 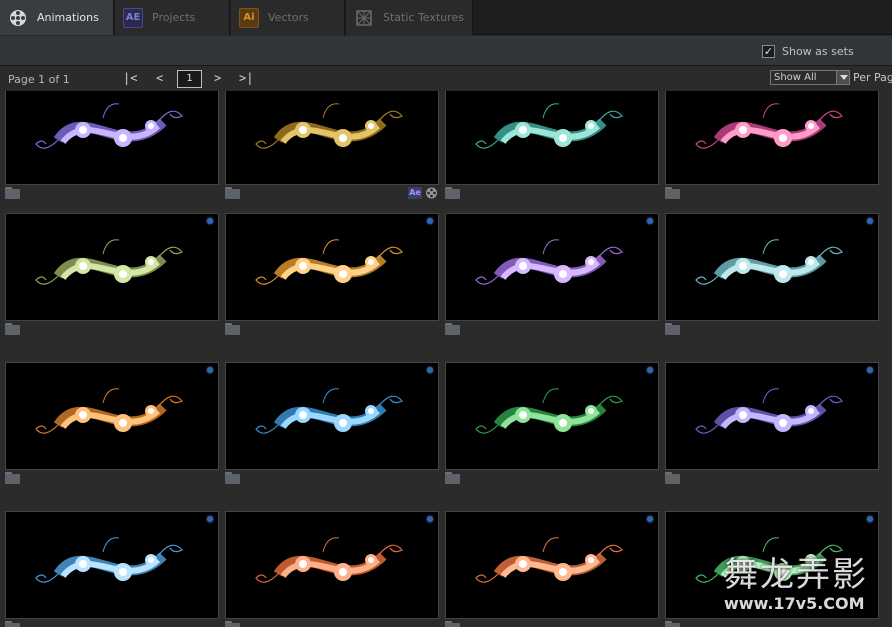 I want to click on page-info: Page 1 of 1, so click(x=39, y=79).